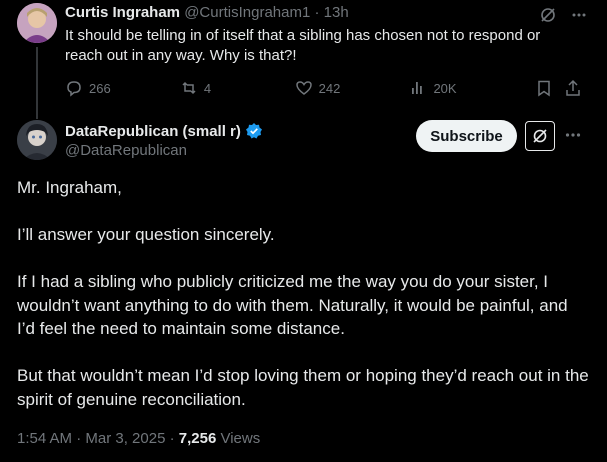 Image resolution: width=607 pixels, height=462 pixels. I want to click on like-icon, so click(304, 88).